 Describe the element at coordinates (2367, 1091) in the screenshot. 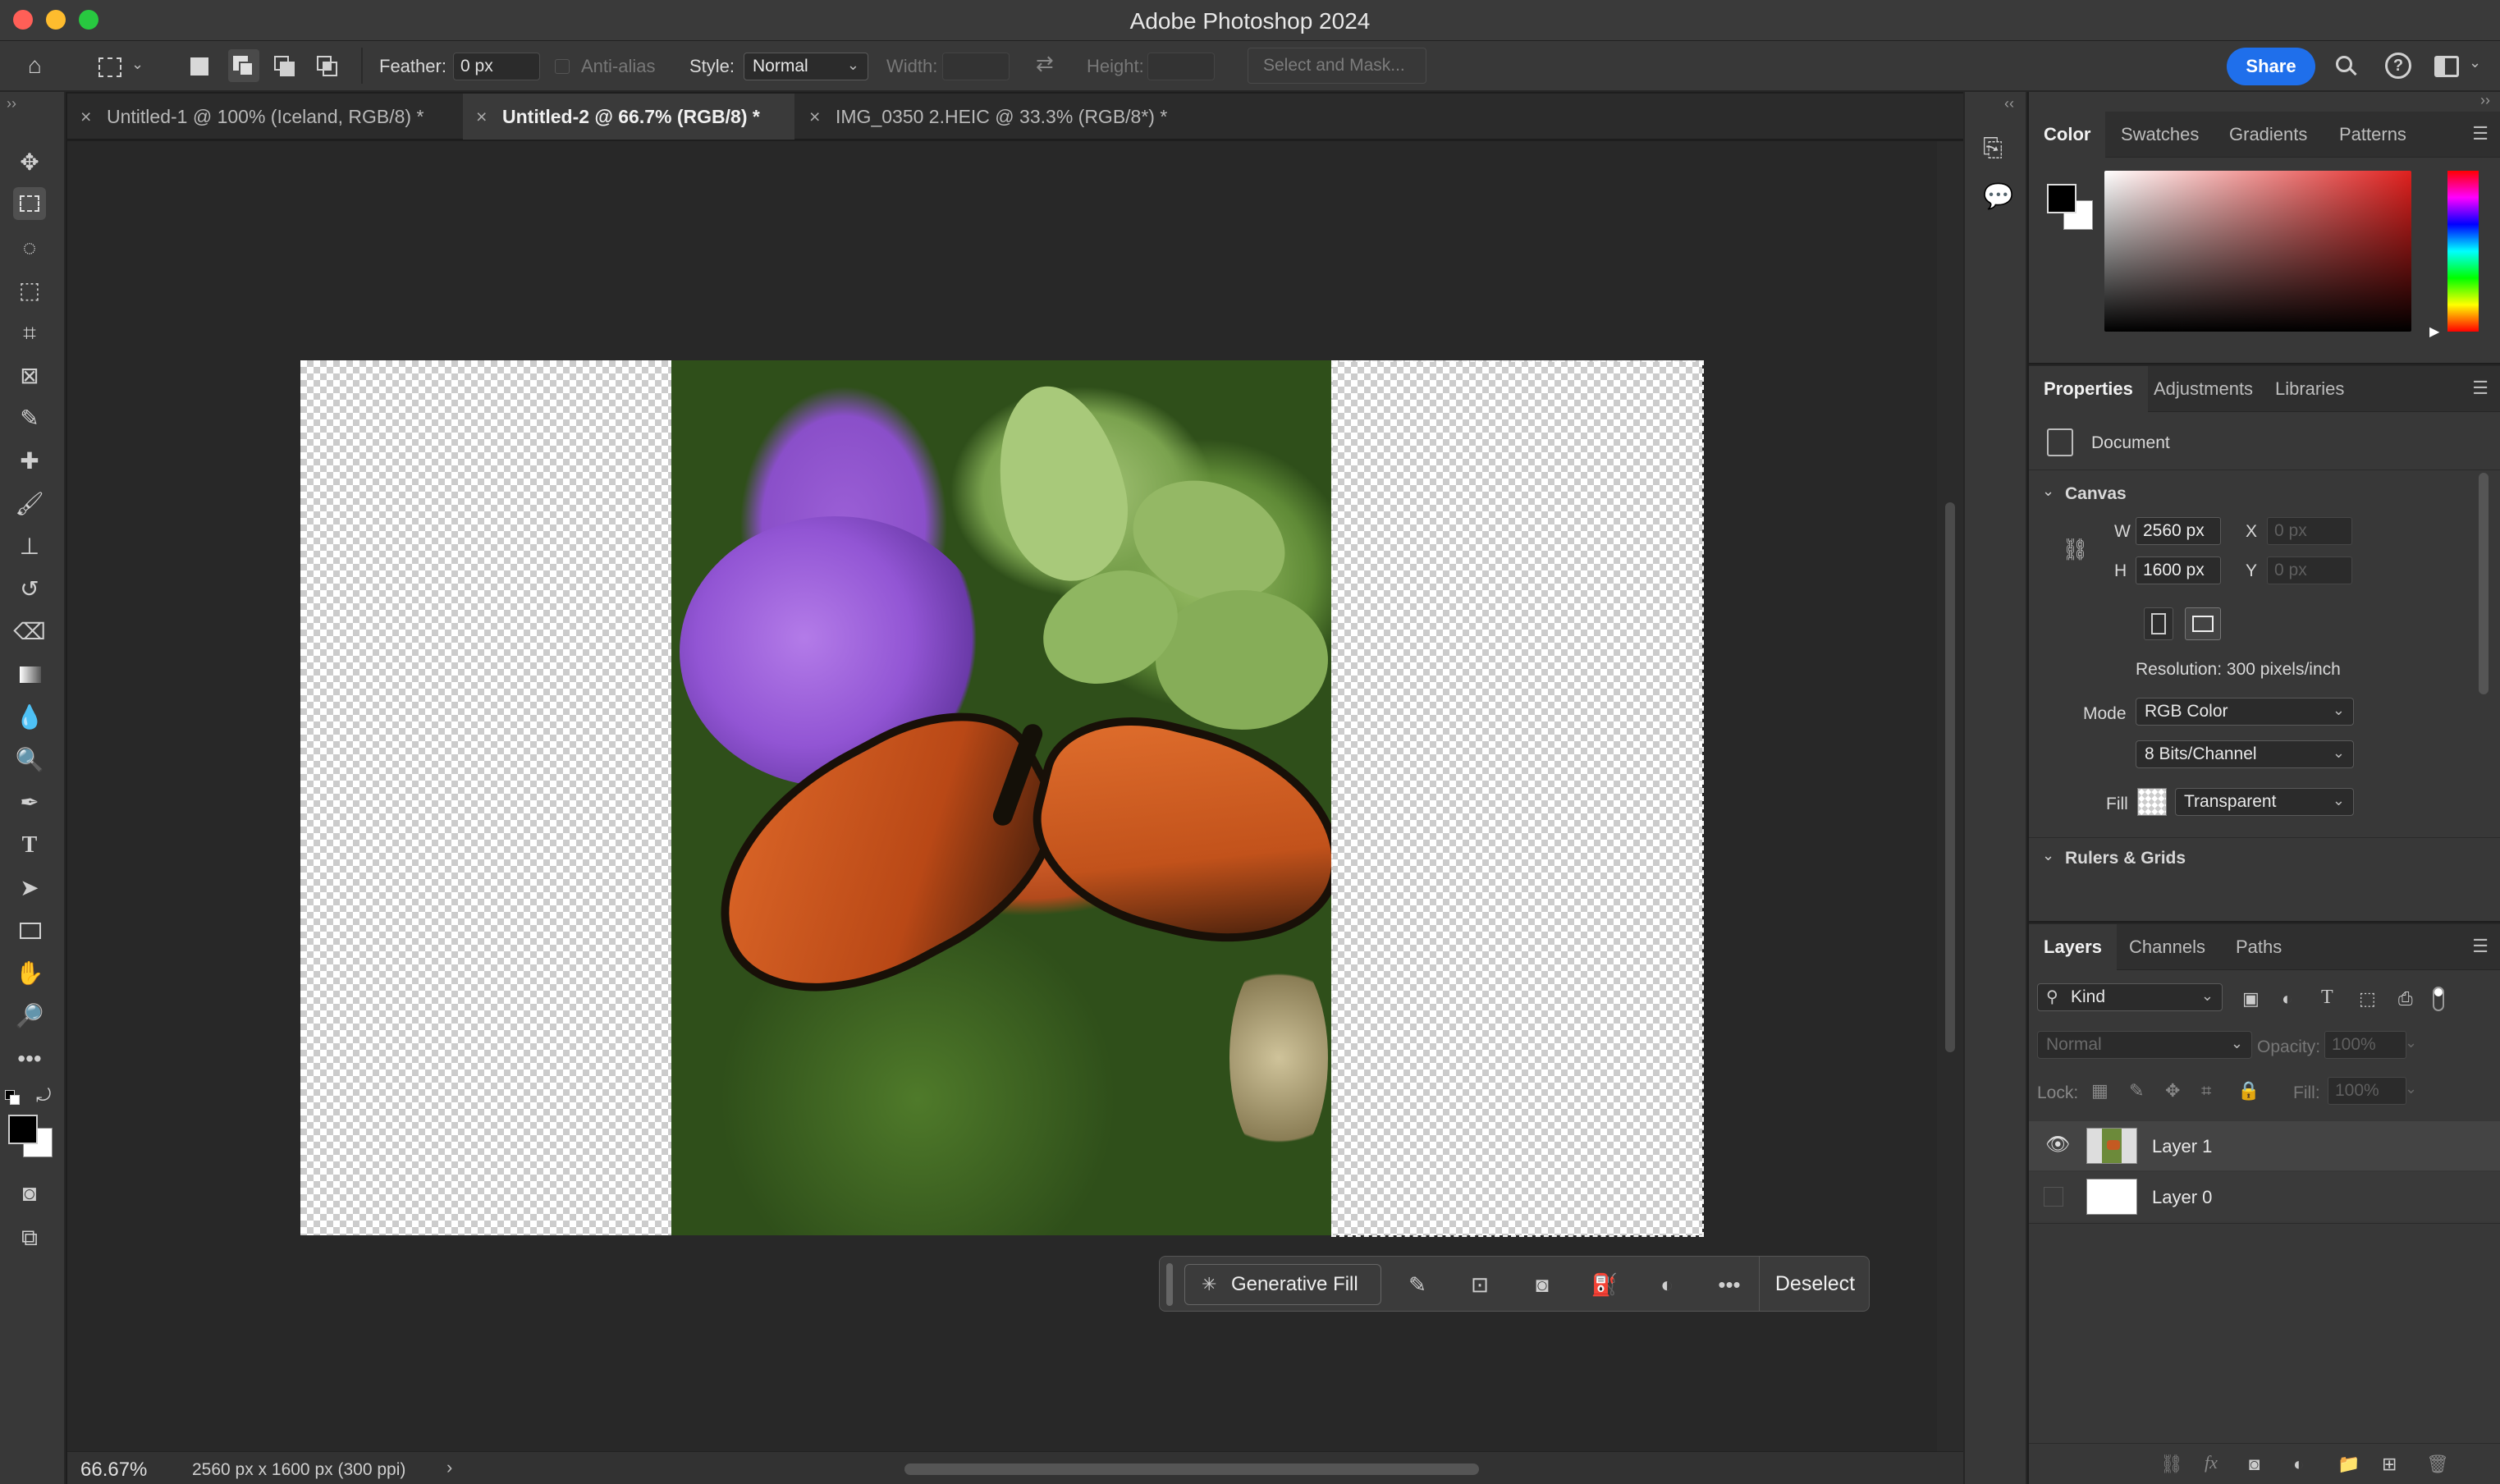

I see `fill-input: 100%` at that location.